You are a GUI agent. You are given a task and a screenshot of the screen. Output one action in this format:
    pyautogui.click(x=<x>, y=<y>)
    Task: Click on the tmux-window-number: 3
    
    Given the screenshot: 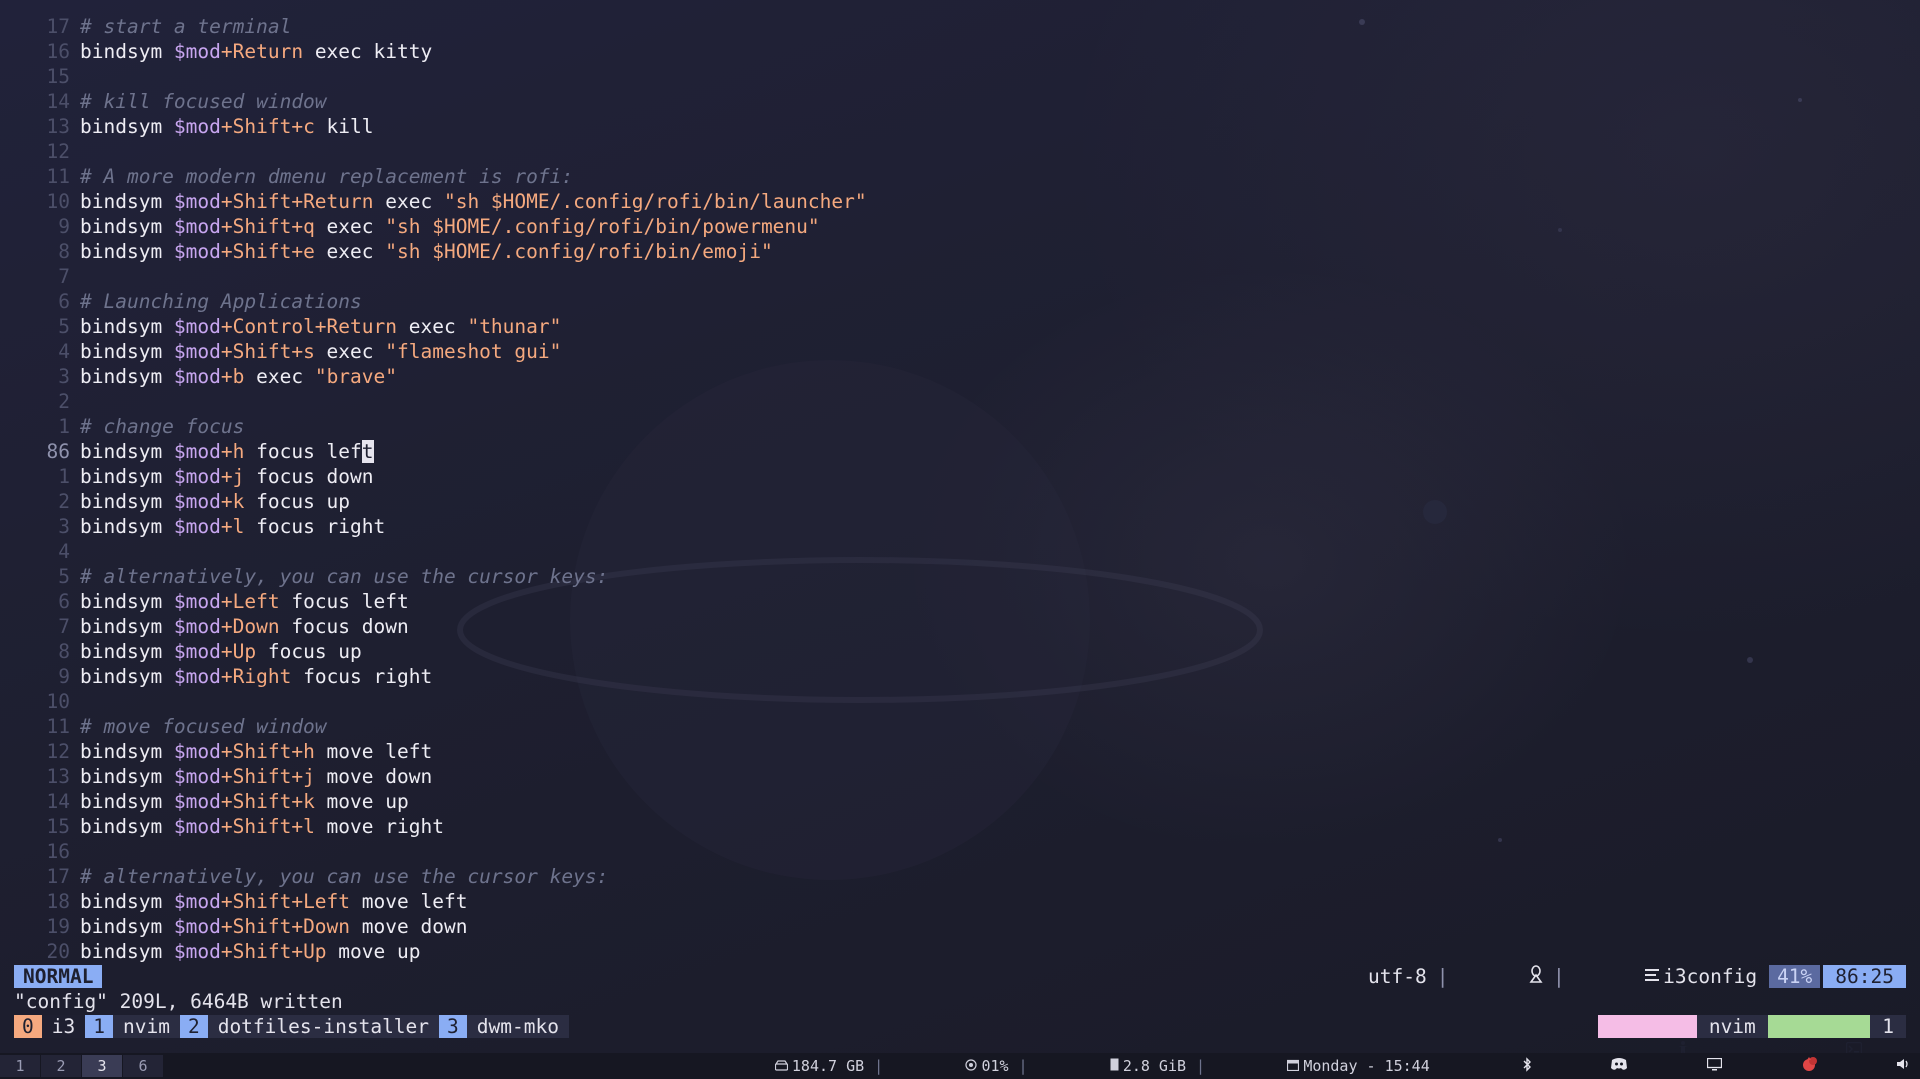 What is the action you would take?
    pyautogui.click(x=453, y=1026)
    